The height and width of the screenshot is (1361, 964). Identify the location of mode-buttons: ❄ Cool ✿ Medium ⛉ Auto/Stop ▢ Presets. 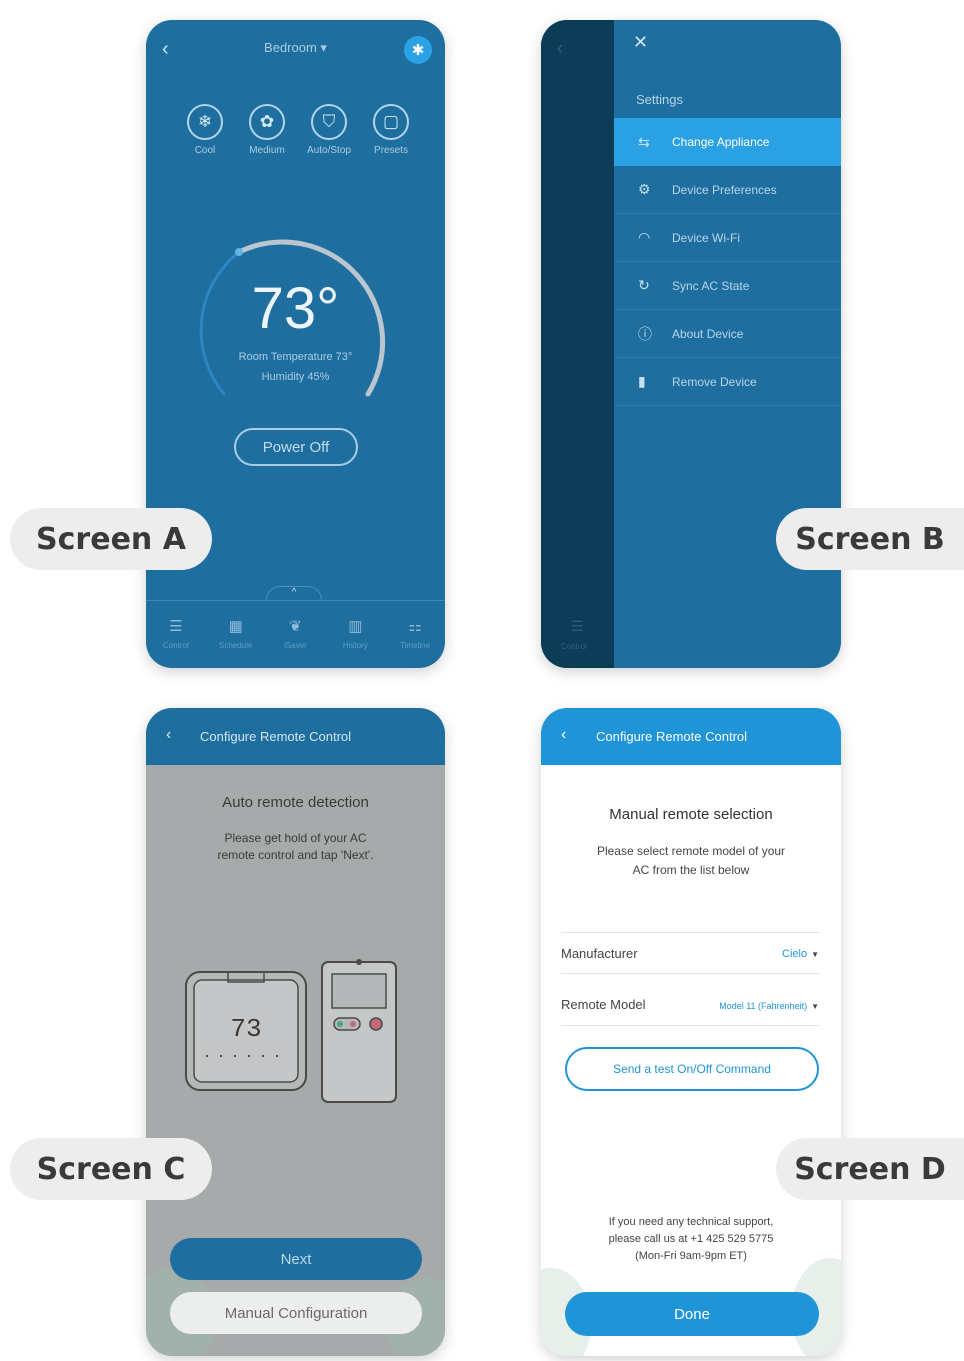
(298, 130).